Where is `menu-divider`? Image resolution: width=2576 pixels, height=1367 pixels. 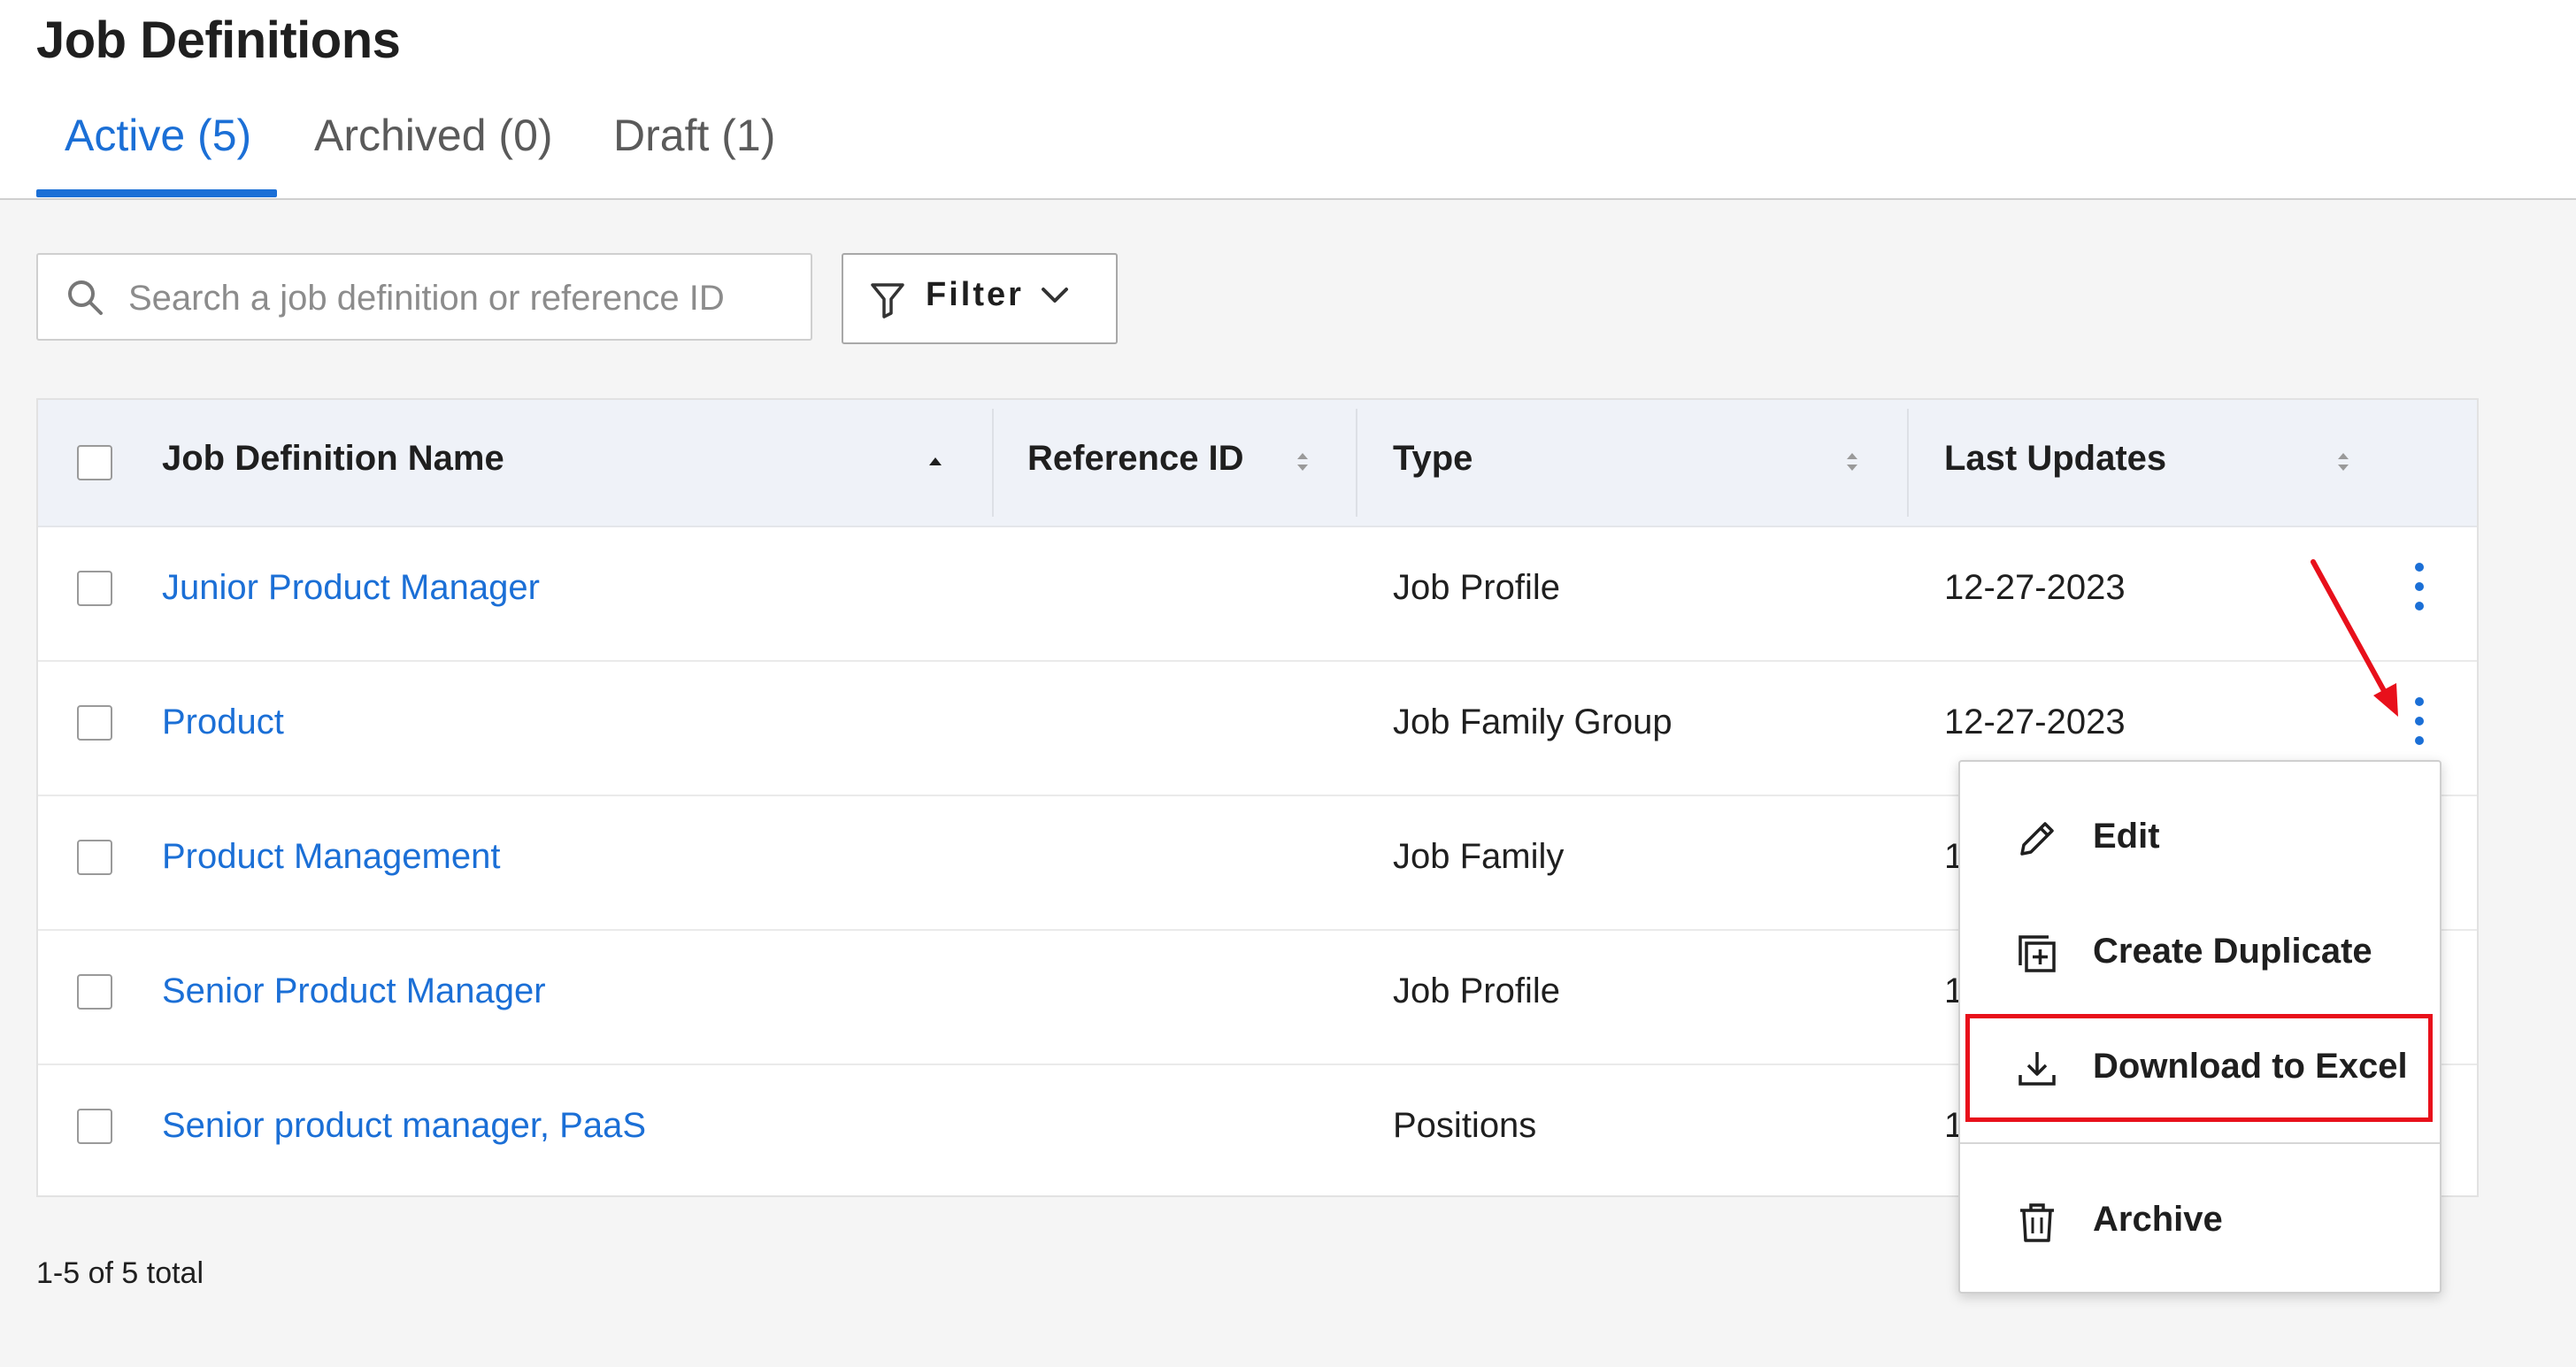 menu-divider is located at coordinates (2200, 1143).